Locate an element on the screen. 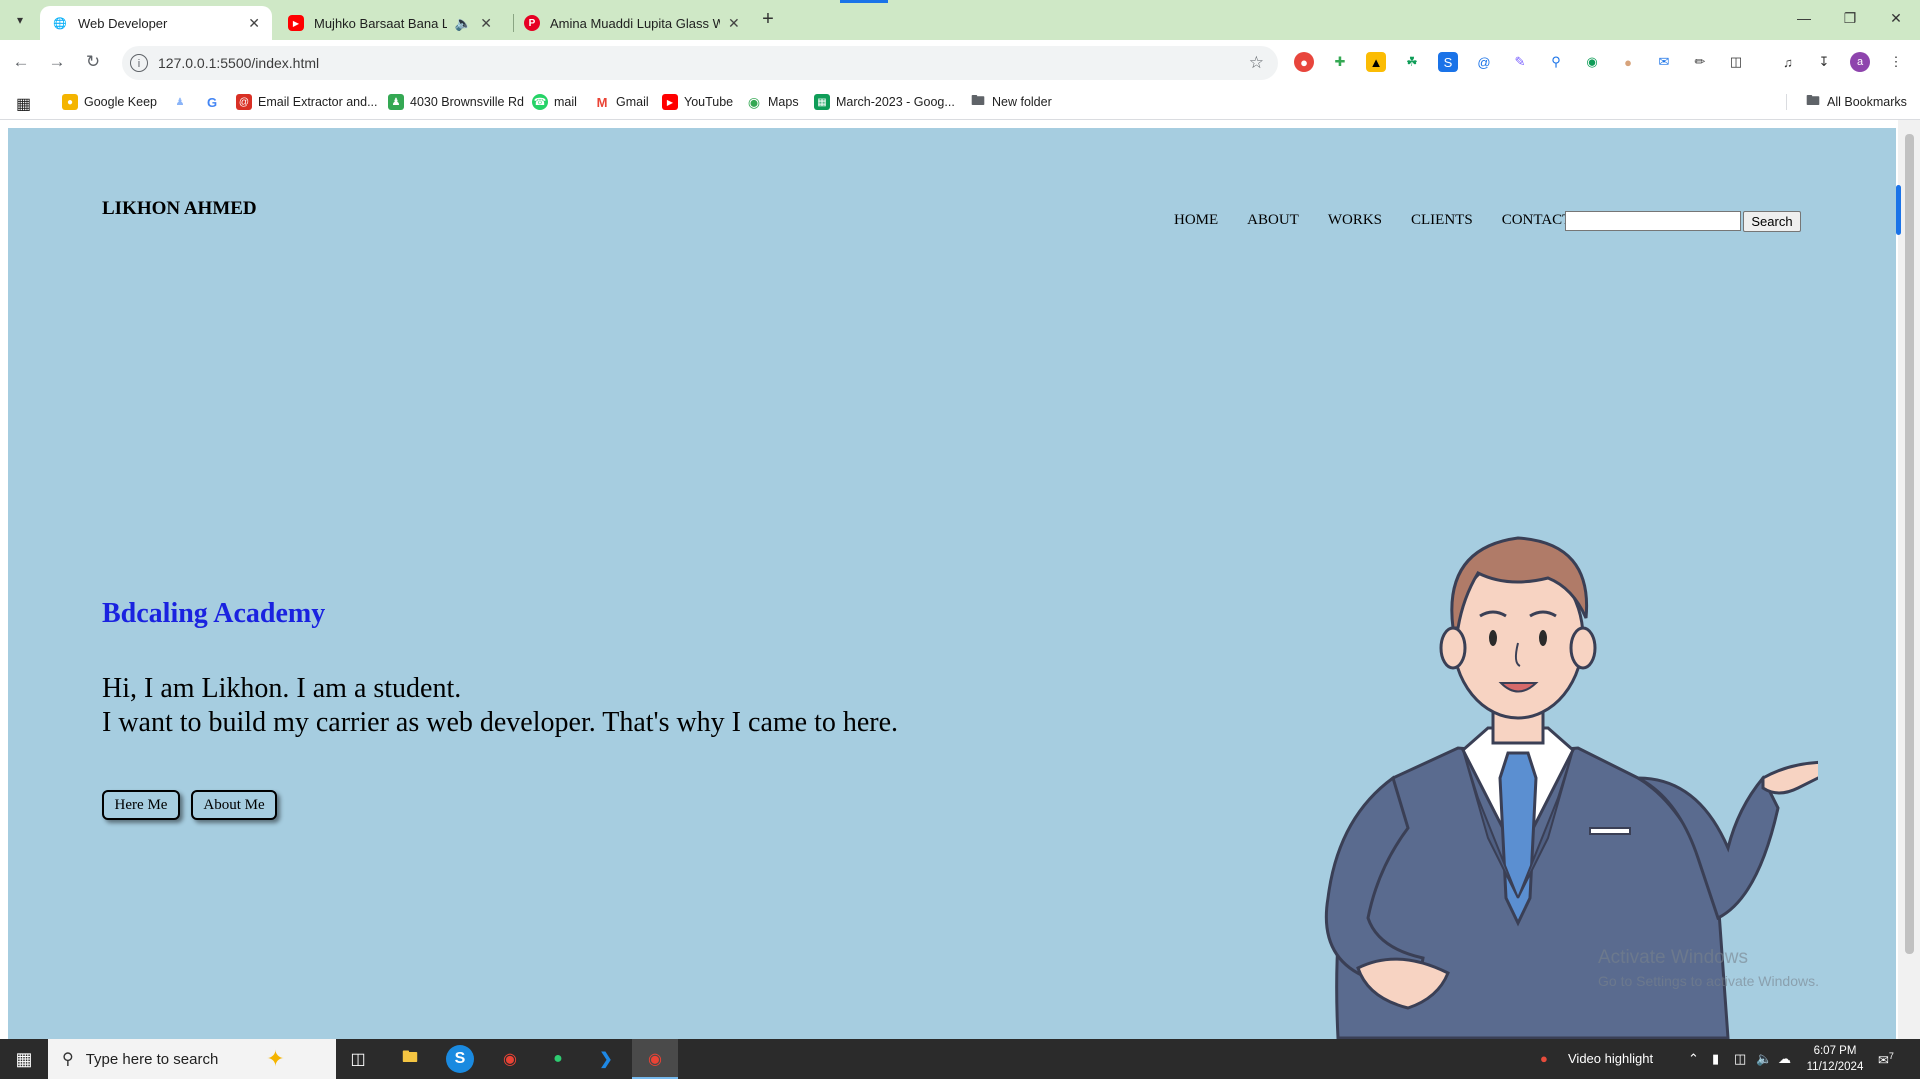 This screenshot has width=1920, height=1079. tab-title: Mujhko Barsaat Bana Lo Full is located at coordinates (380, 23).